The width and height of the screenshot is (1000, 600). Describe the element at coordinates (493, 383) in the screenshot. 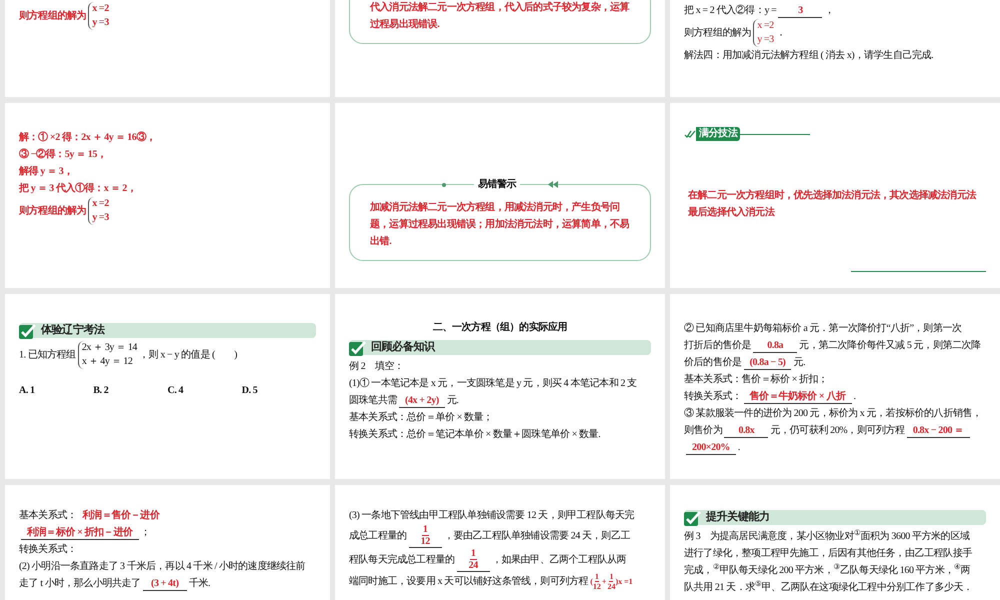

I see `slide-text: (1)① 一本笔记本是 x 元，一支圆珠笔是 y 元，则买 4 本笔记本和 2 支` at that location.